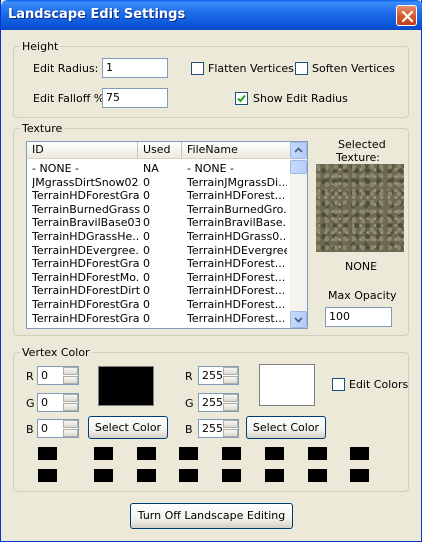 Image resolution: width=422 pixels, height=542 pixels. Describe the element at coordinates (58, 375) in the screenshot. I see `left-r-spinner: 0` at that location.